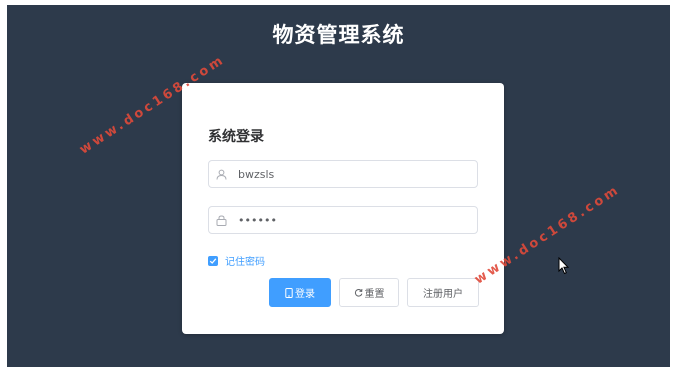 The width and height of the screenshot is (677, 375). I want to click on mobile-icon, so click(289, 292).